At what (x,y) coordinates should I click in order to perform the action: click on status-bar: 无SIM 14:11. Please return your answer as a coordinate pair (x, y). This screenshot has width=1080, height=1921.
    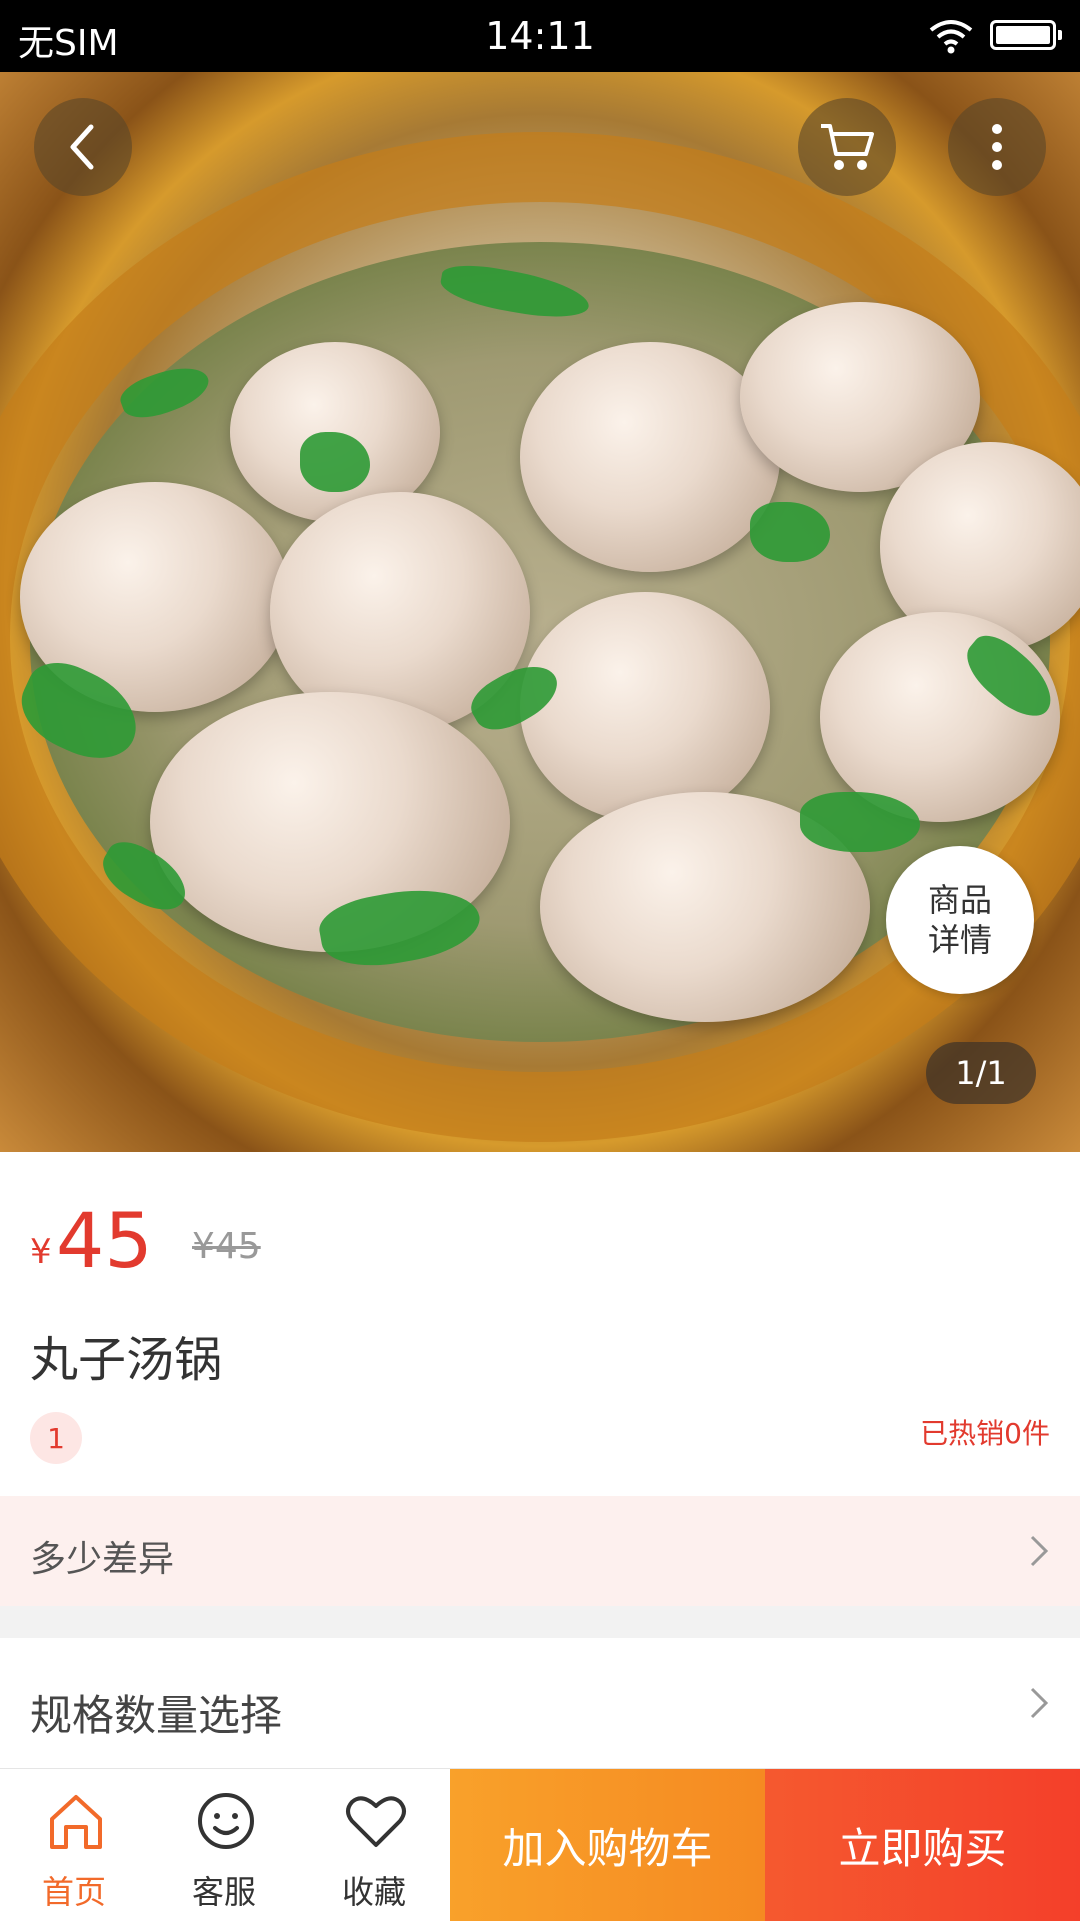
    Looking at the image, I should click on (540, 36).